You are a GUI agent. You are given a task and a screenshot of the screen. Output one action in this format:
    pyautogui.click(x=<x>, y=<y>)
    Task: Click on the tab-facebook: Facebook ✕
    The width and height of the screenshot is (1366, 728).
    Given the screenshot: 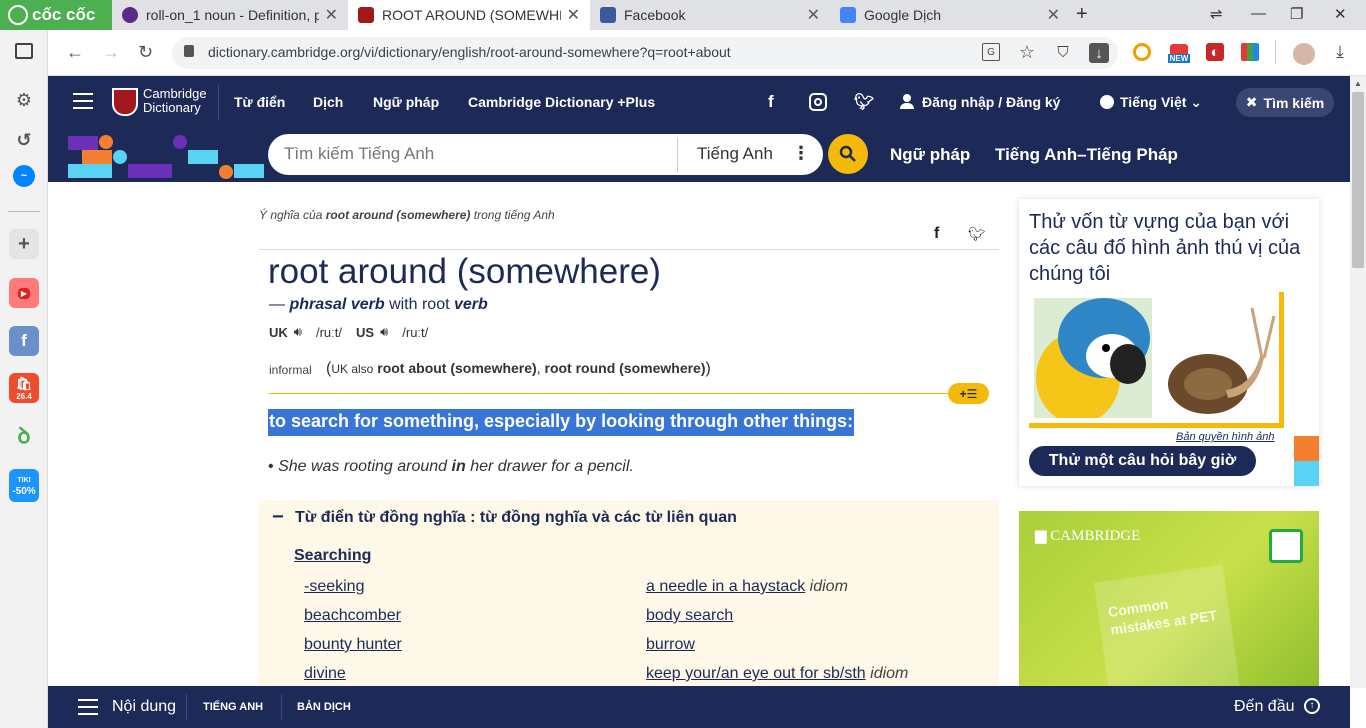 What is the action you would take?
    pyautogui.click(x=710, y=15)
    